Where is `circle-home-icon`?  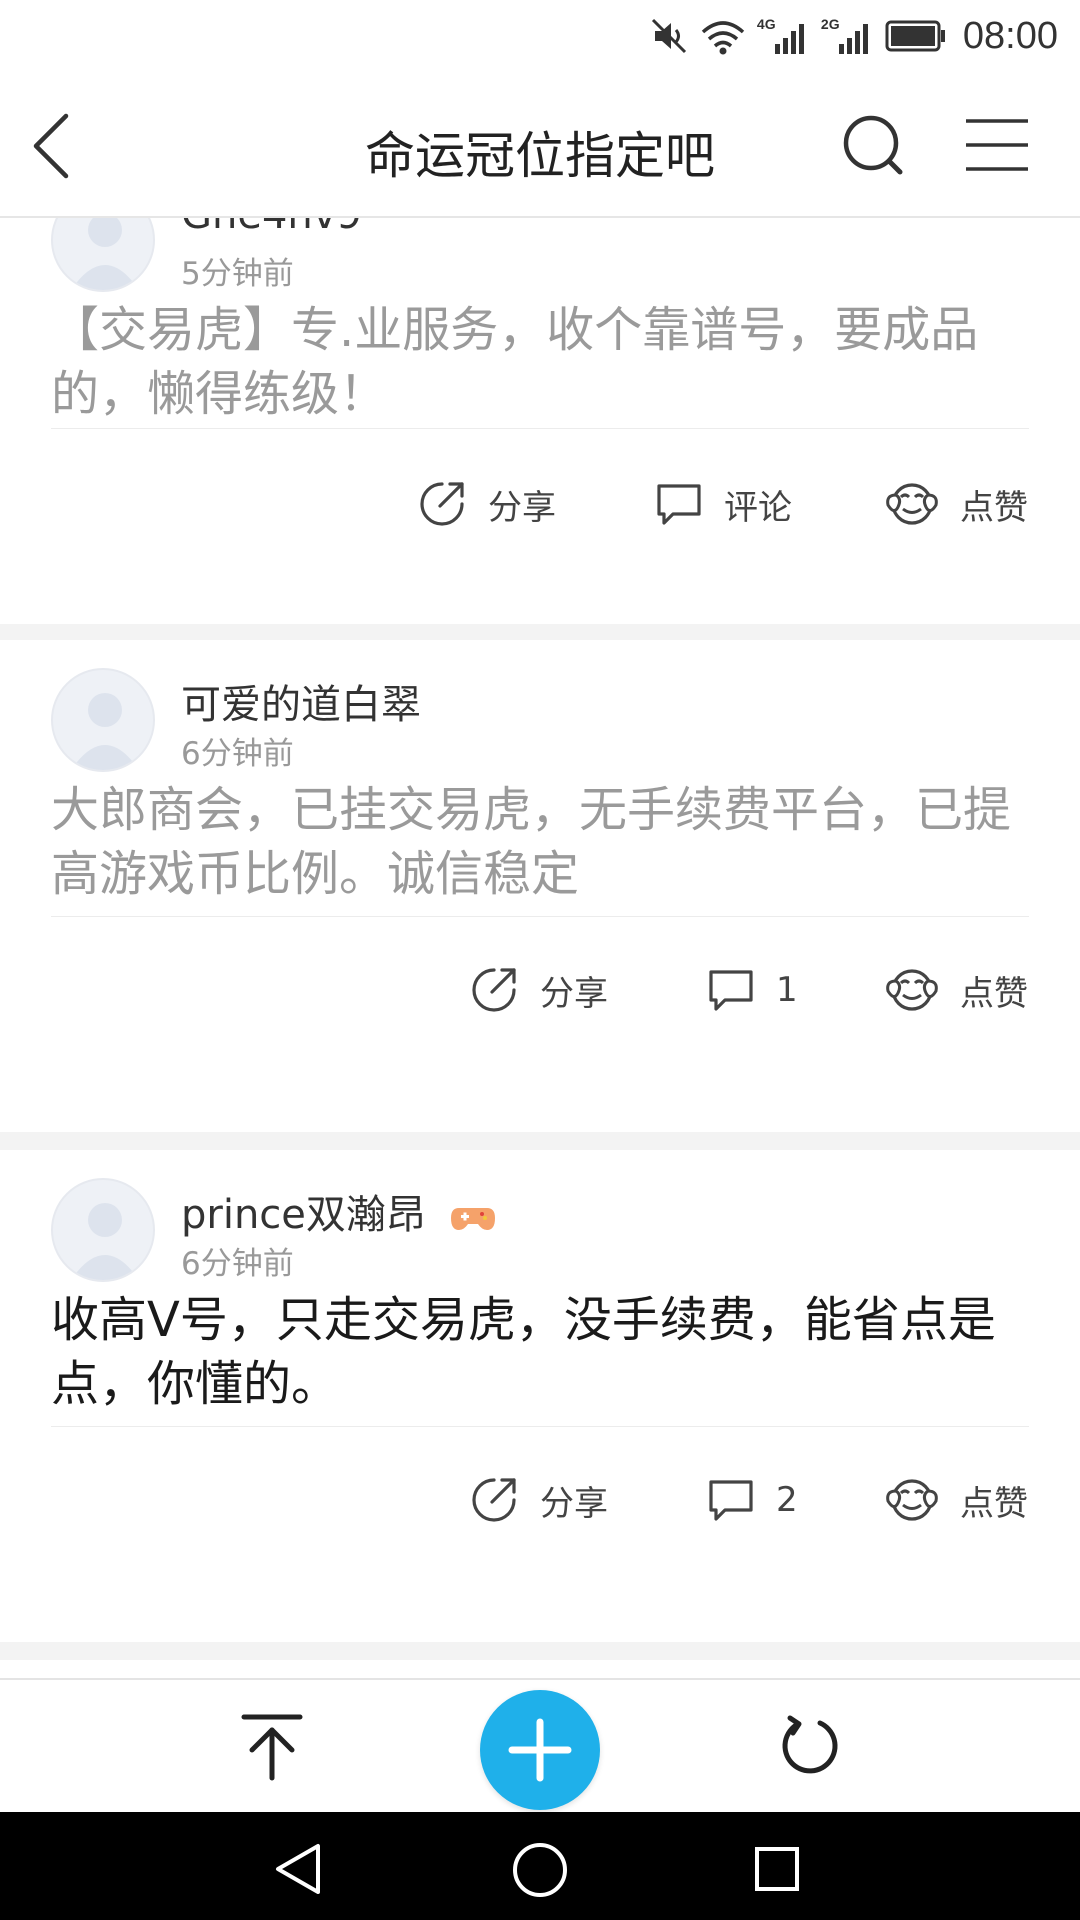 circle-home-icon is located at coordinates (540, 1870).